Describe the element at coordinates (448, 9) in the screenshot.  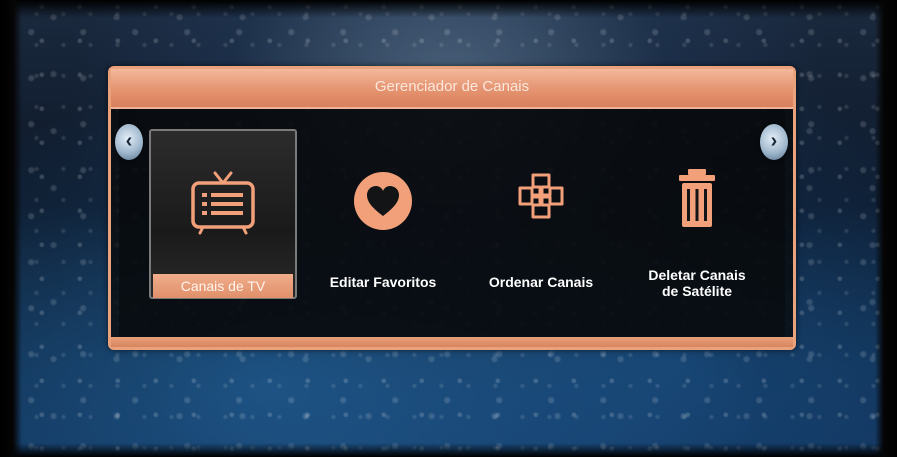
I see `screen-bezel-top` at that location.